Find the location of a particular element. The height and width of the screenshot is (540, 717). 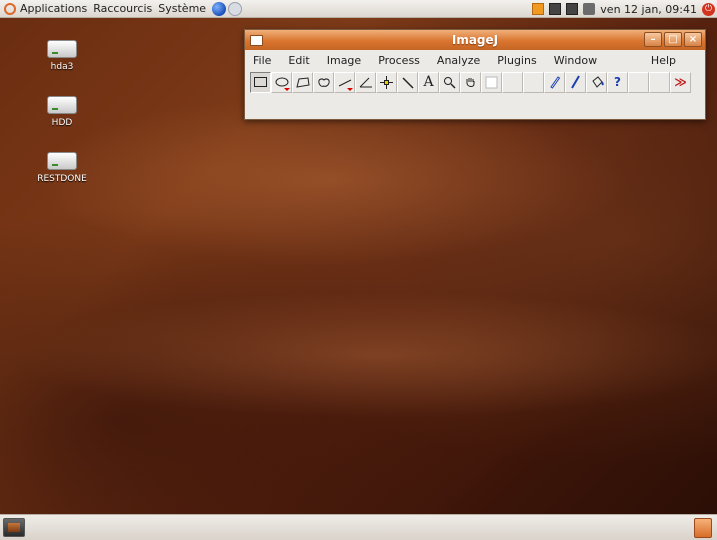

crosshair-icon is located at coordinates (386, 82).